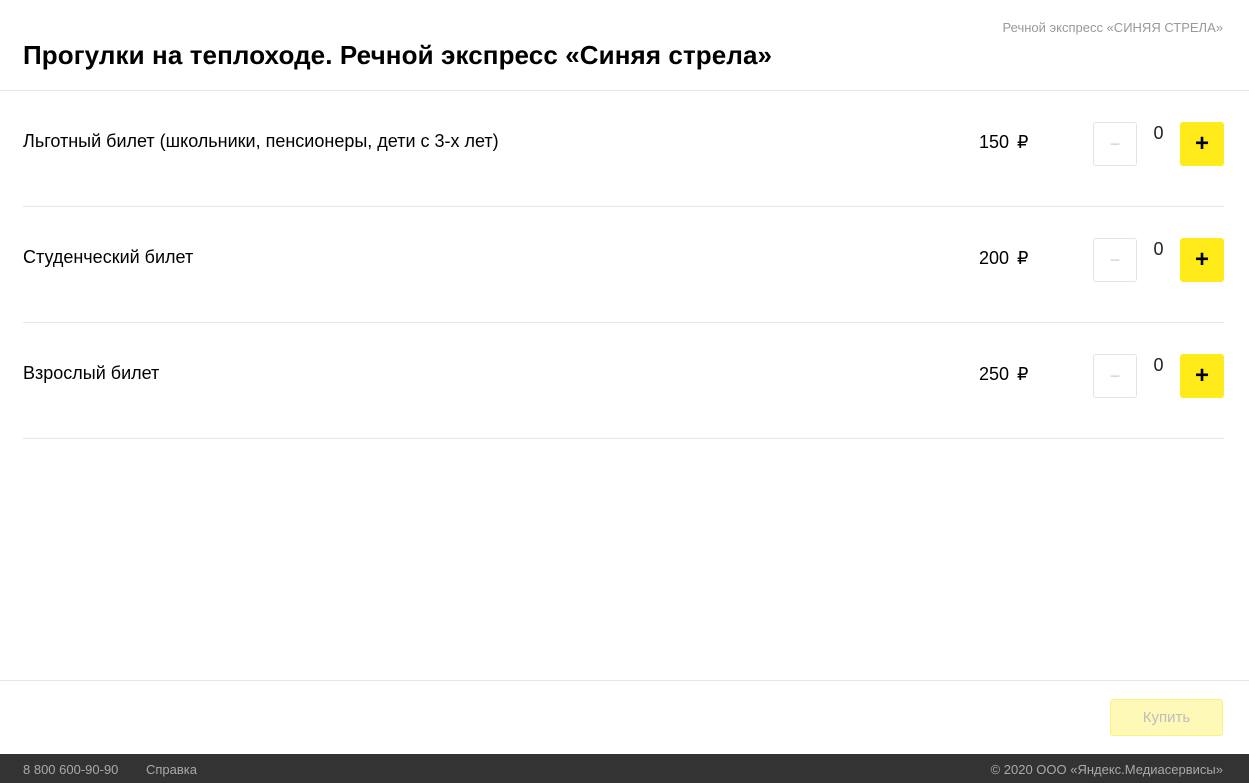 The height and width of the screenshot is (783, 1249). What do you see at coordinates (994, 258) in the screenshot?
I see `price-value: 200` at bounding box center [994, 258].